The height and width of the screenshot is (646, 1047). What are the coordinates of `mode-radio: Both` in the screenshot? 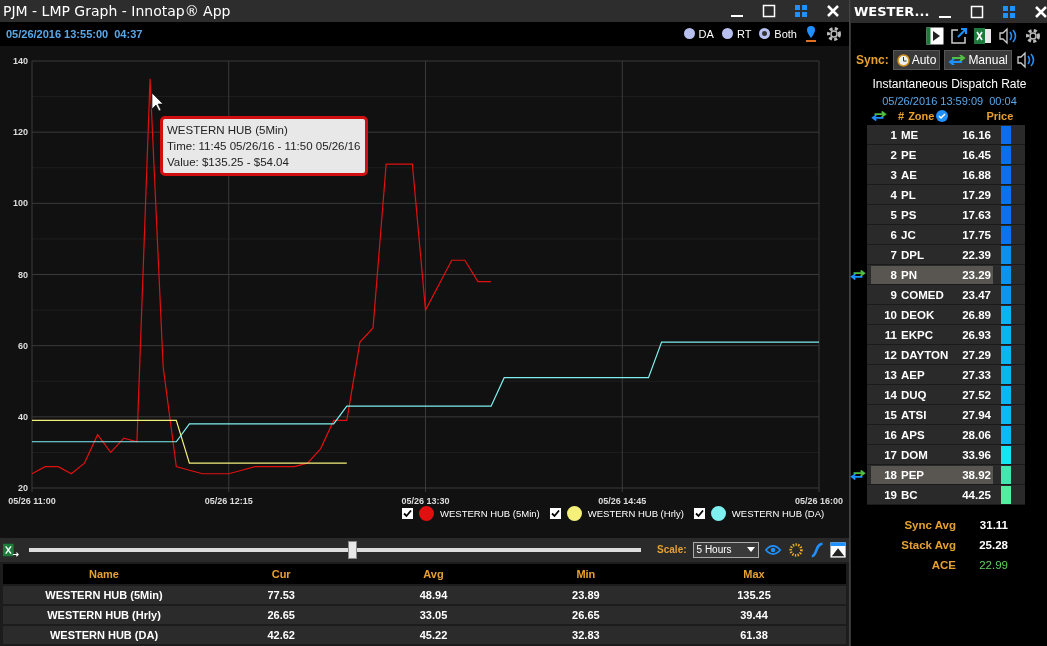 It's located at (778, 33).